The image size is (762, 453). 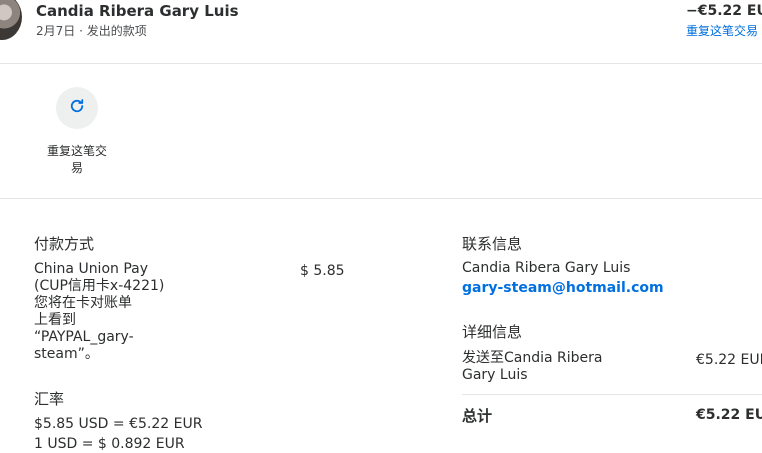 I want to click on total-label: 总计, so click(x=477, y=416).